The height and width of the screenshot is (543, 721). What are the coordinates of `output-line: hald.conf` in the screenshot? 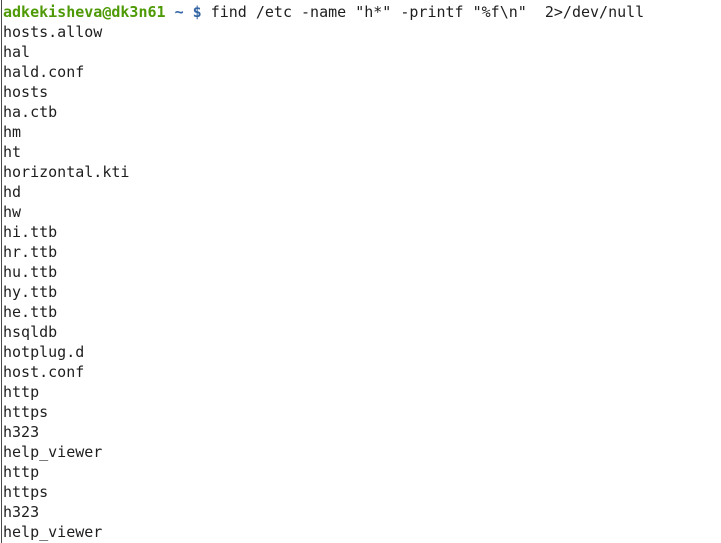 It's located at (44, 72).